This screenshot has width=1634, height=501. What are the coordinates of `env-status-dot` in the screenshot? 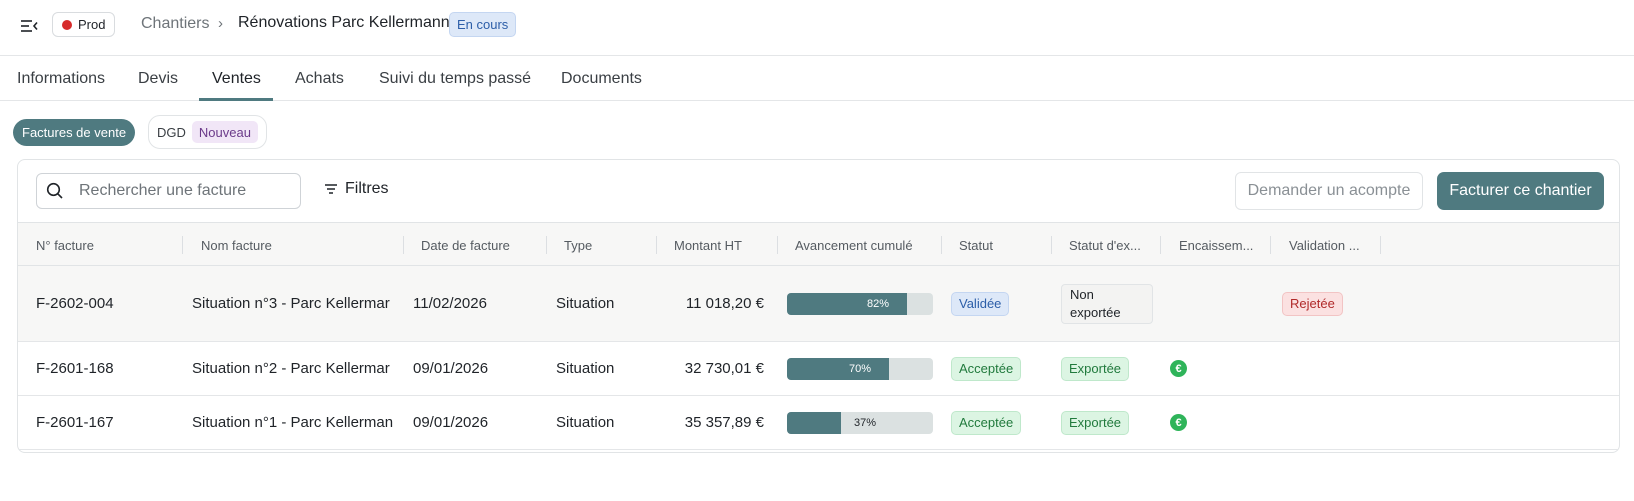 It's located at (67, 24).